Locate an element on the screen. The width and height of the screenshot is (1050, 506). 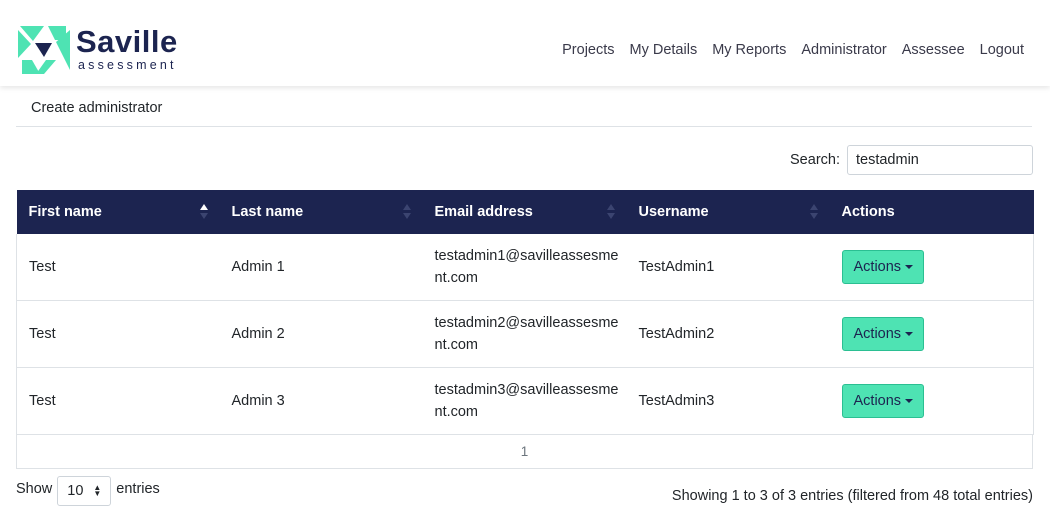
brand-name: Saville is located at coordinates (127, 41).